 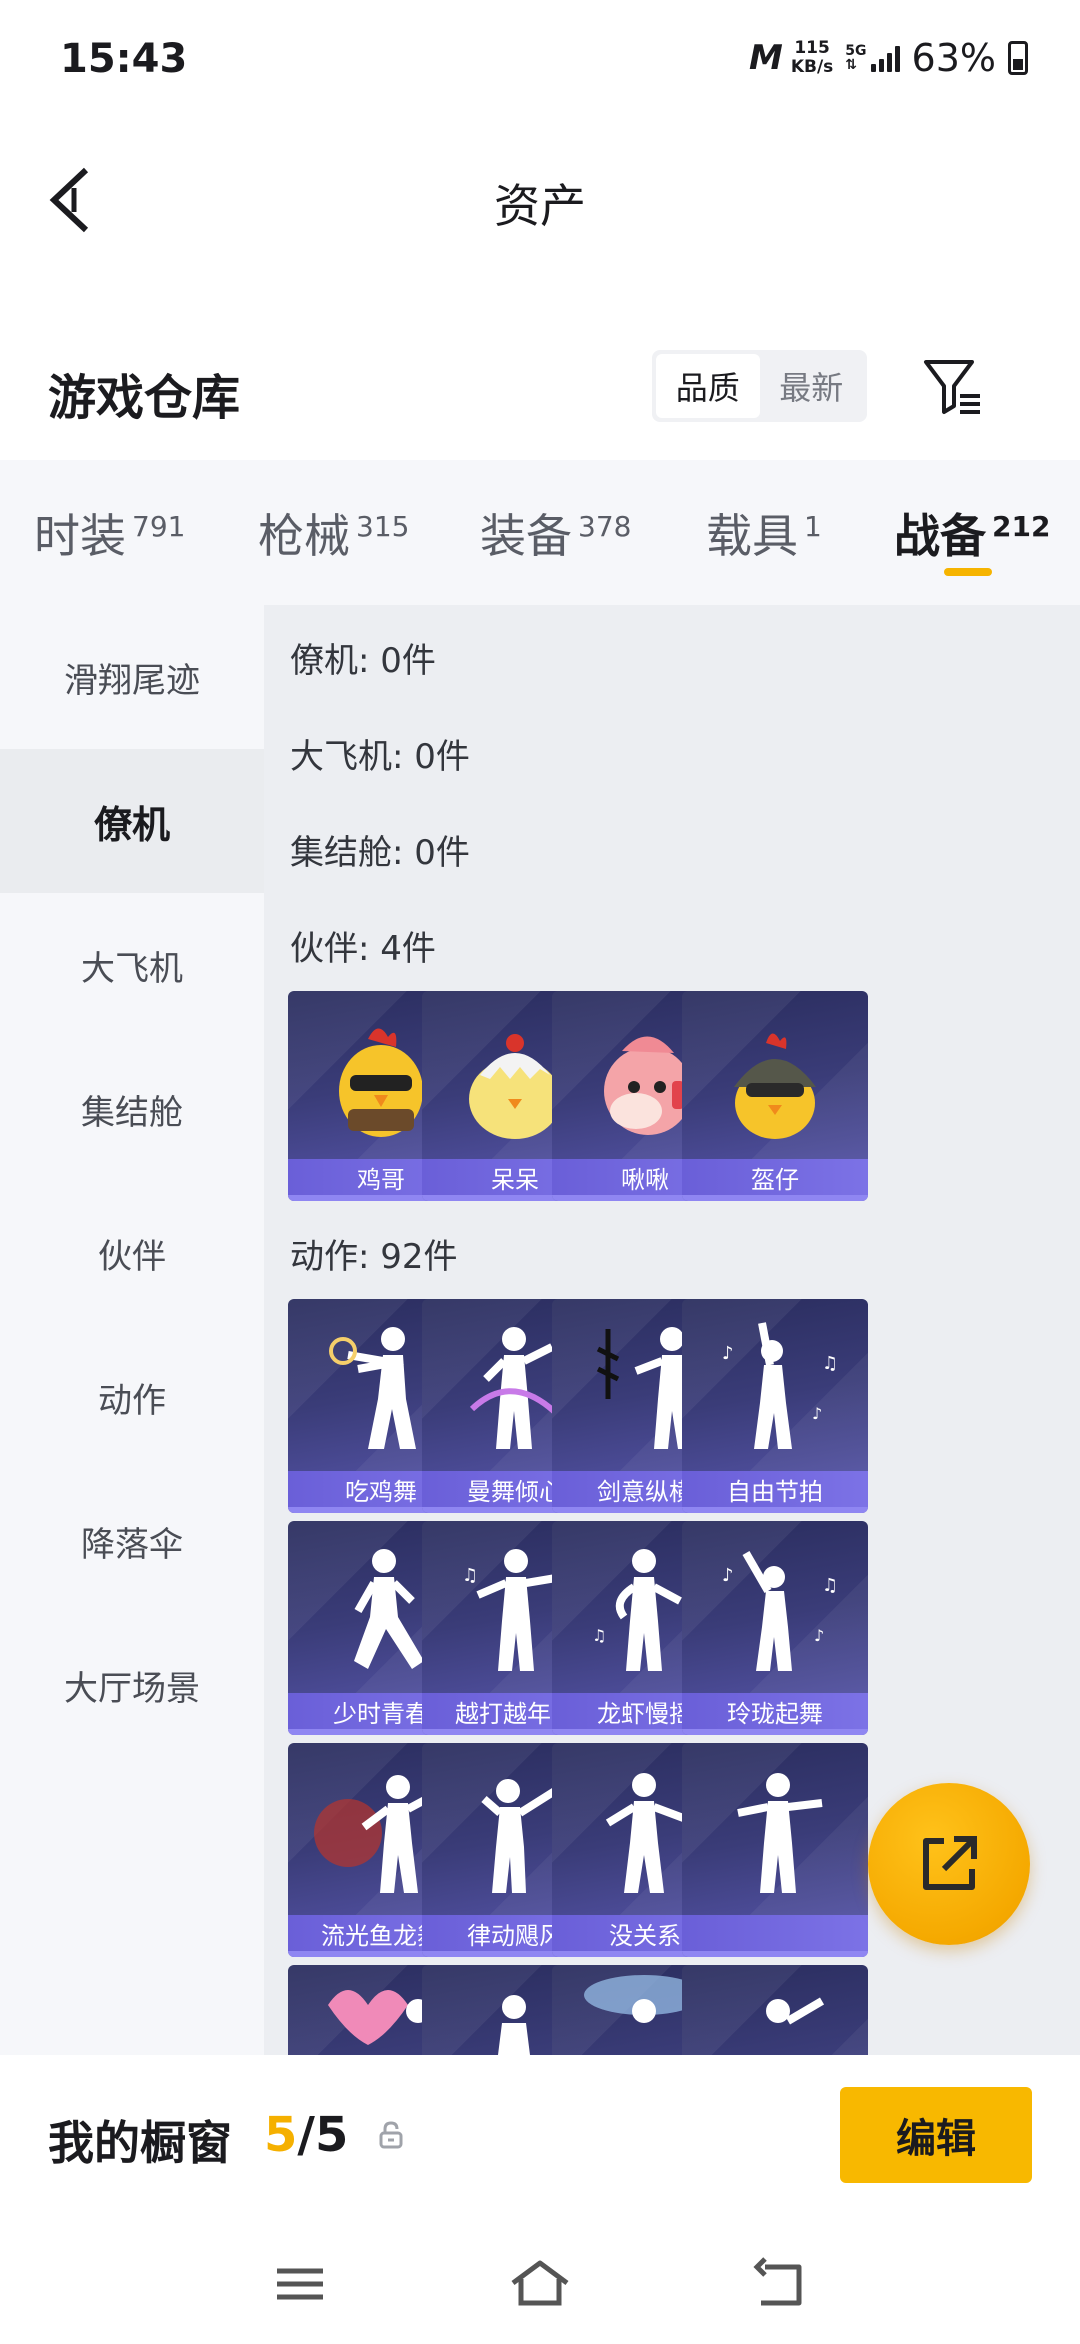 I want to click on network-logo-icon: M, so click(x=765, y=58).